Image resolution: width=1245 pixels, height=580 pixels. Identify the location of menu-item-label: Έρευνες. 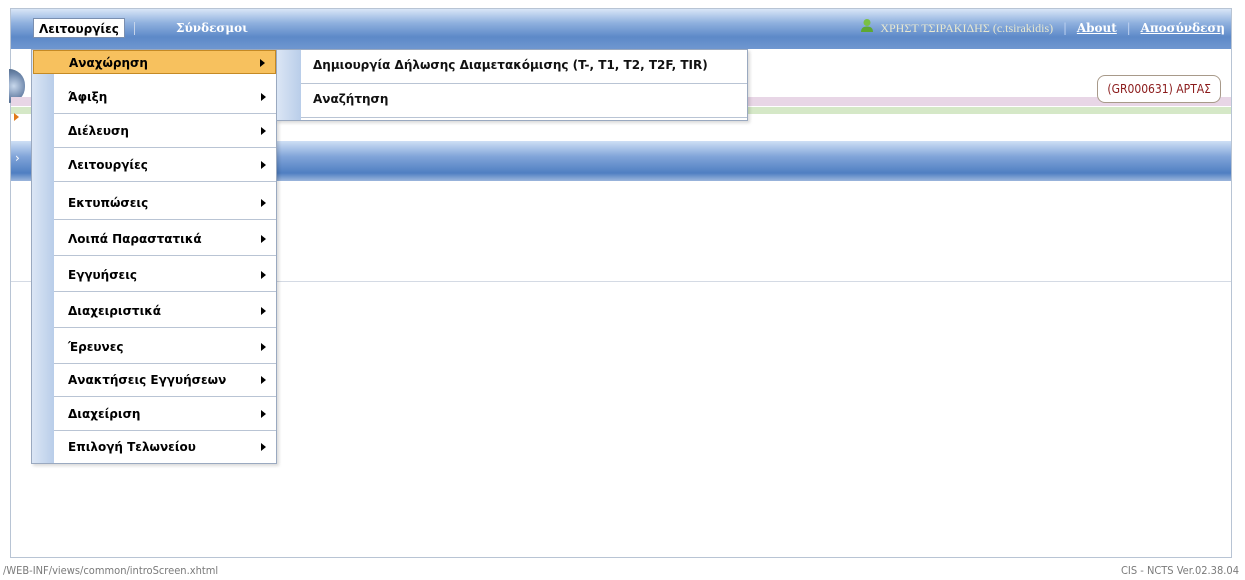
(96, 347).